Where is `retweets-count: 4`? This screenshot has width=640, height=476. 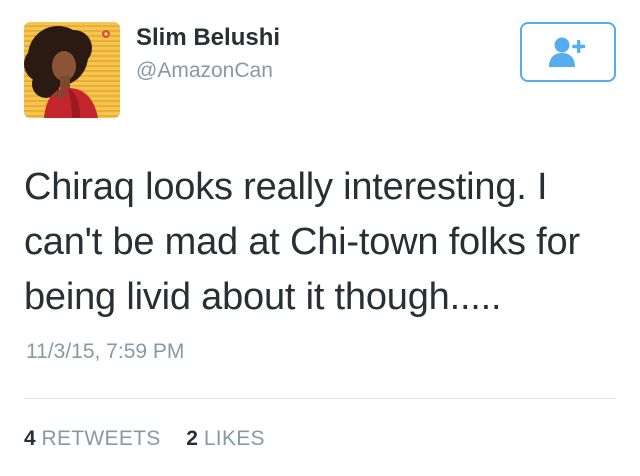
retweets-count: 4 is located at coordinates (30, 438).